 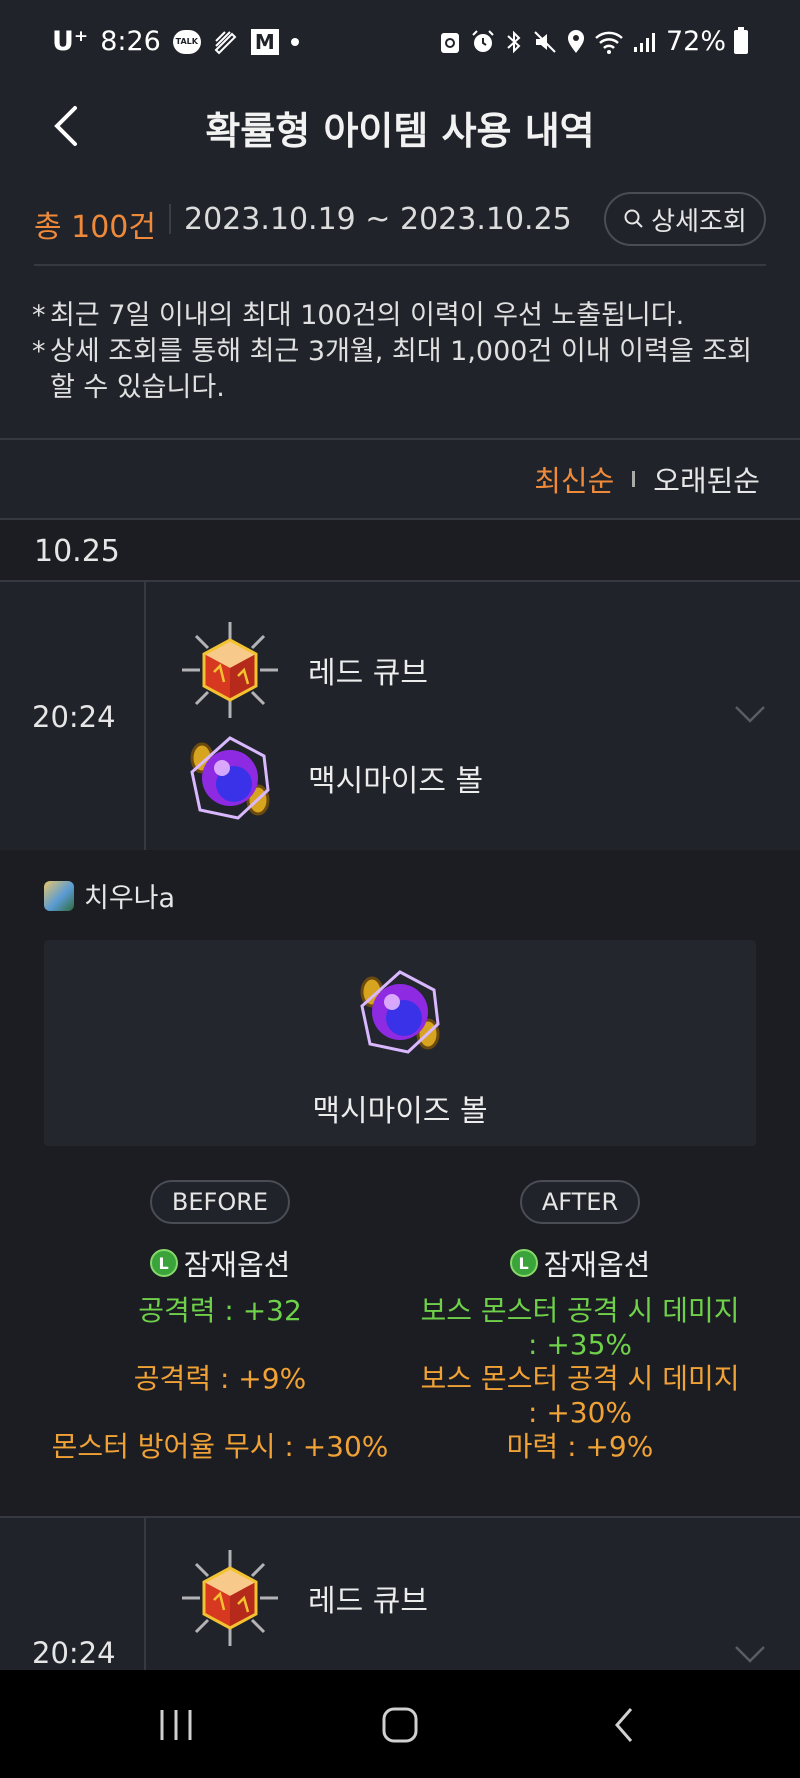 What do you see at coordinates (706, 479) in the screenshot?
I see `sort-oldest-button: 오래된순` at bounding box center [706, 479].